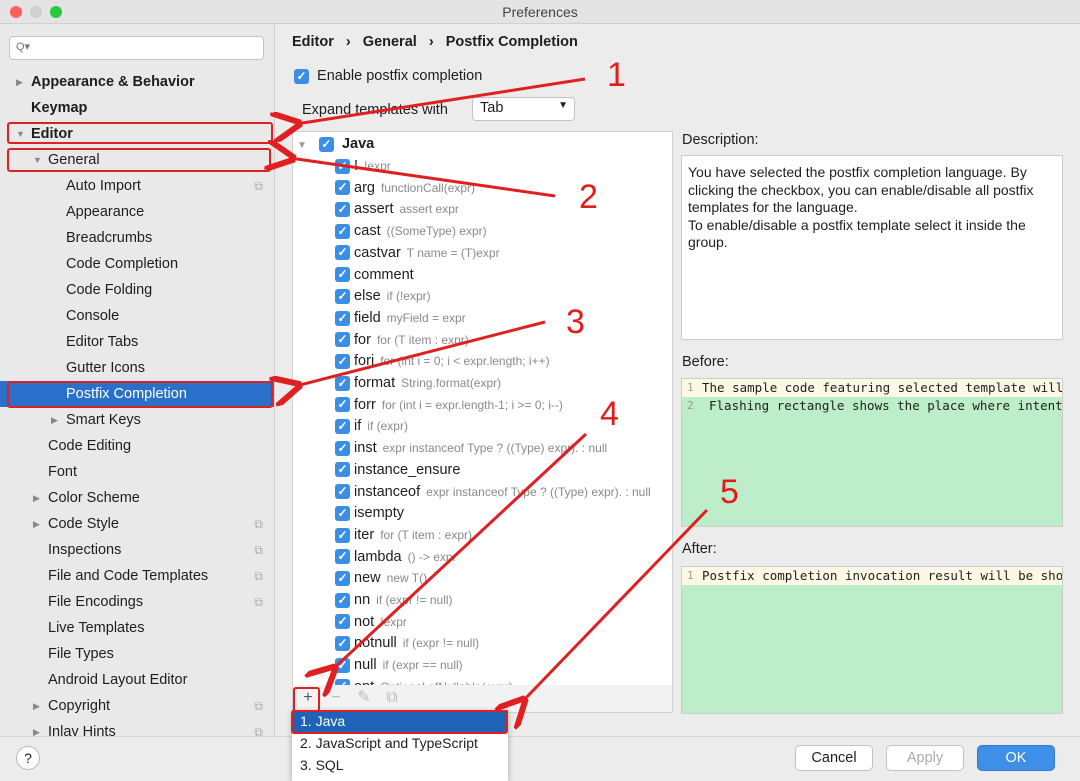  Describe the element at coordinates (407, 469) in the screenshot. I see `template-key: instance_ensure` at that location.